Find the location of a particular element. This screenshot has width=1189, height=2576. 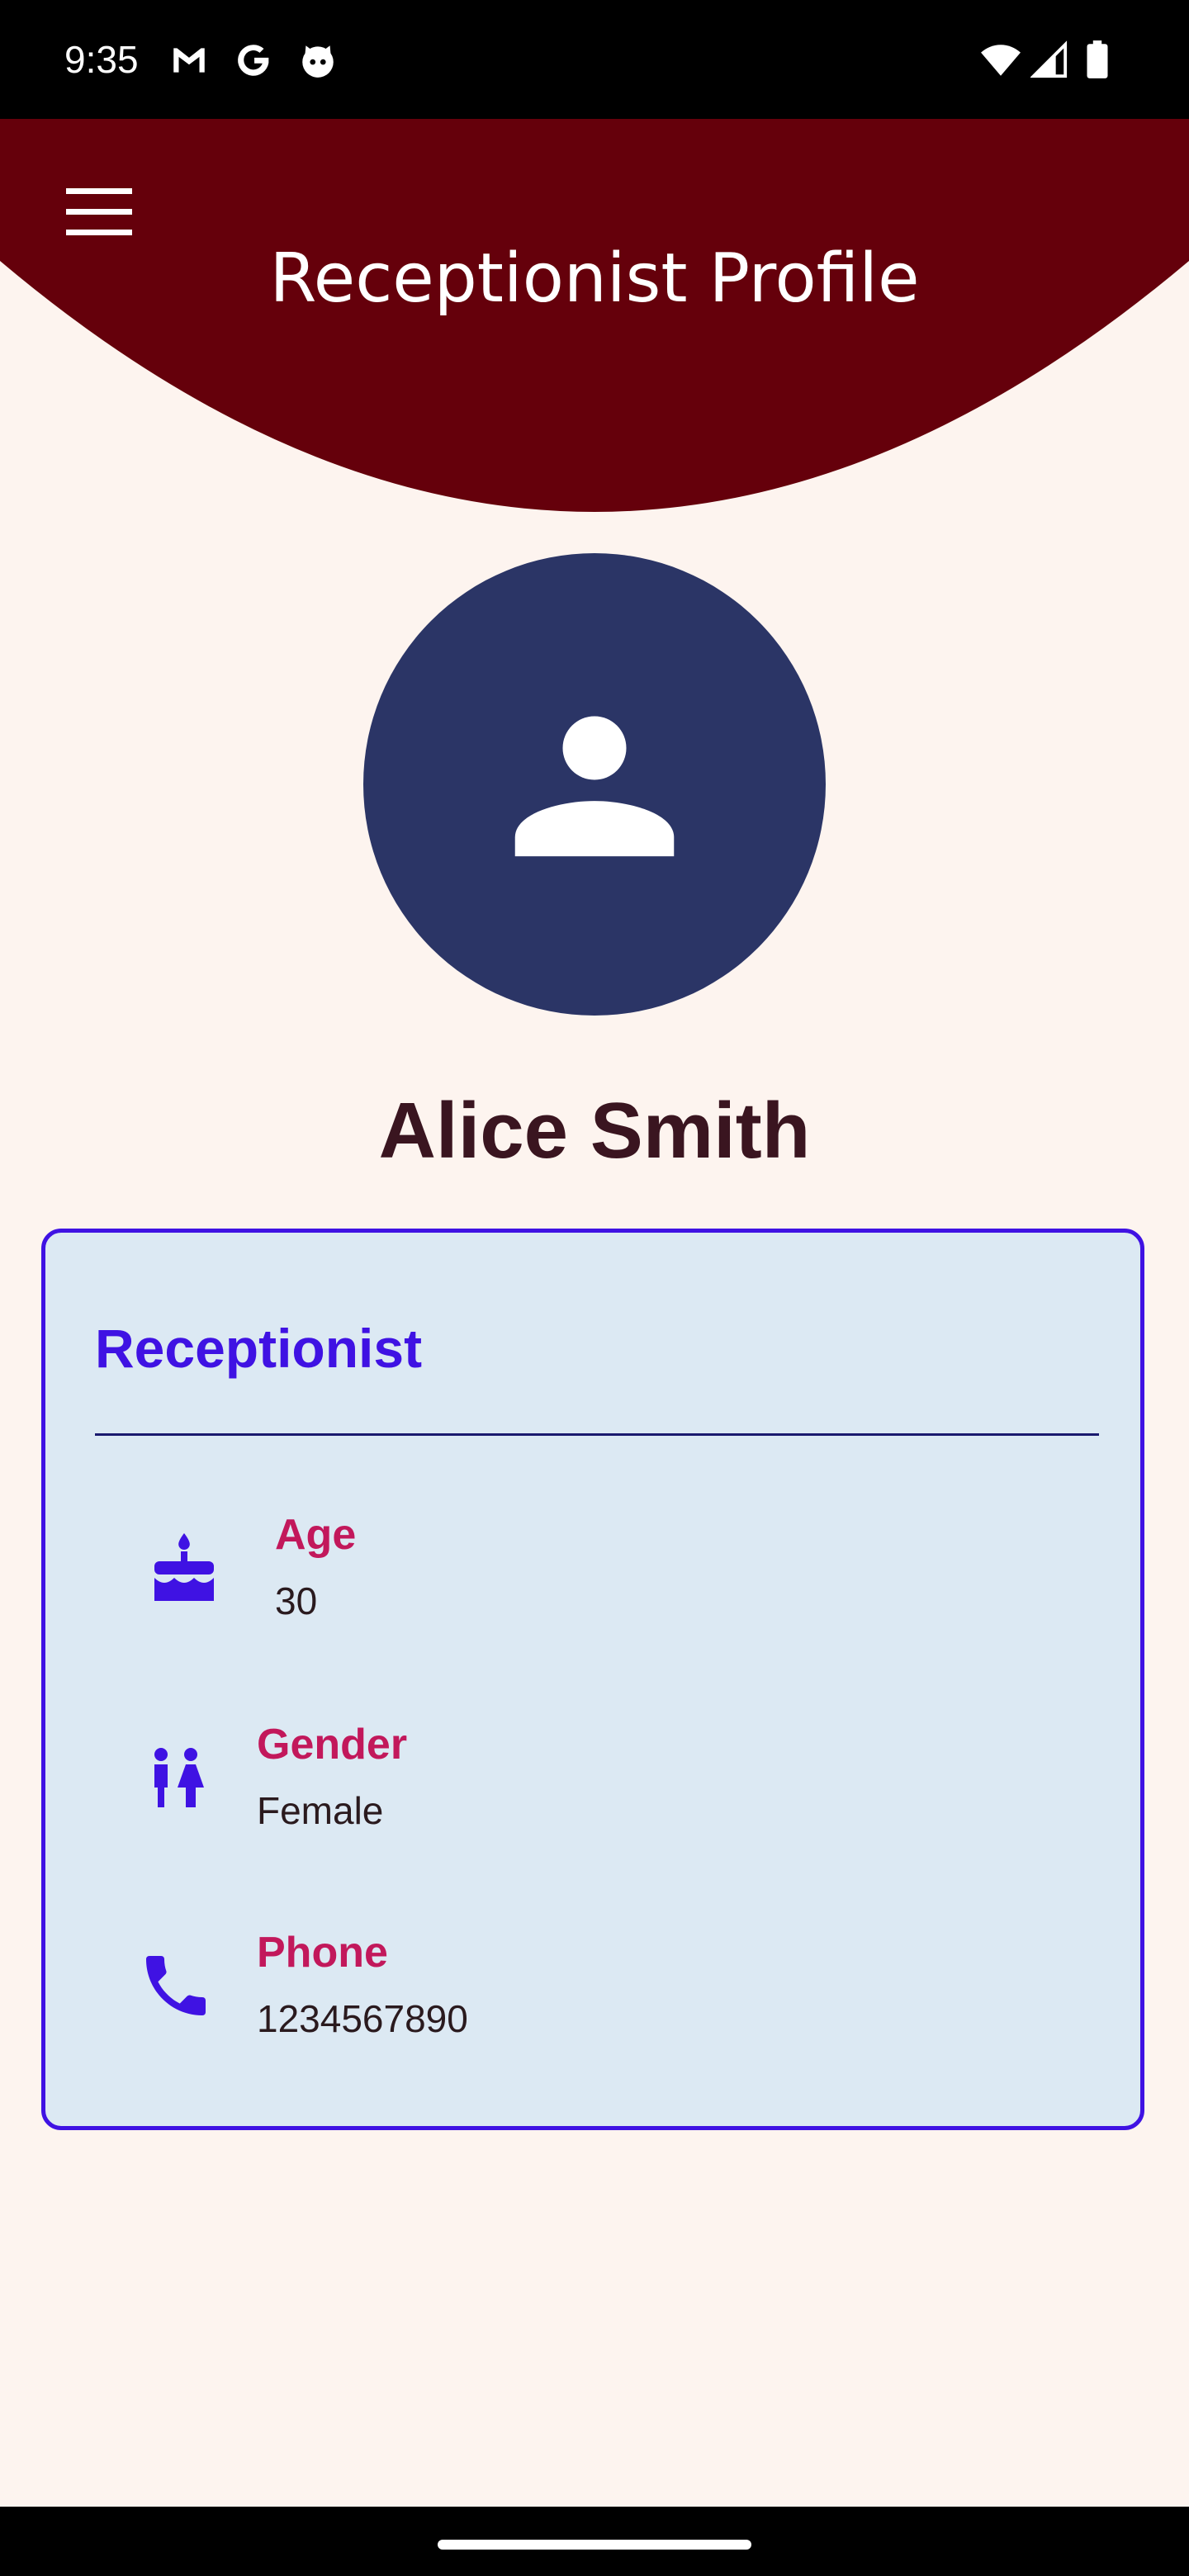

page-title: Receptionist Profile is located at coordinates (594, 278).